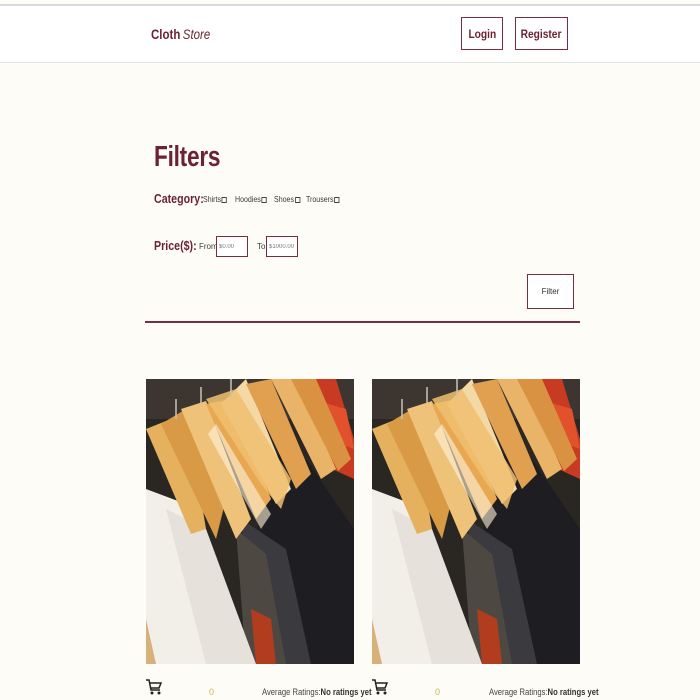 This screenshot has width=700, height=700. I want to click on register-label: Register, so click(541, 33).